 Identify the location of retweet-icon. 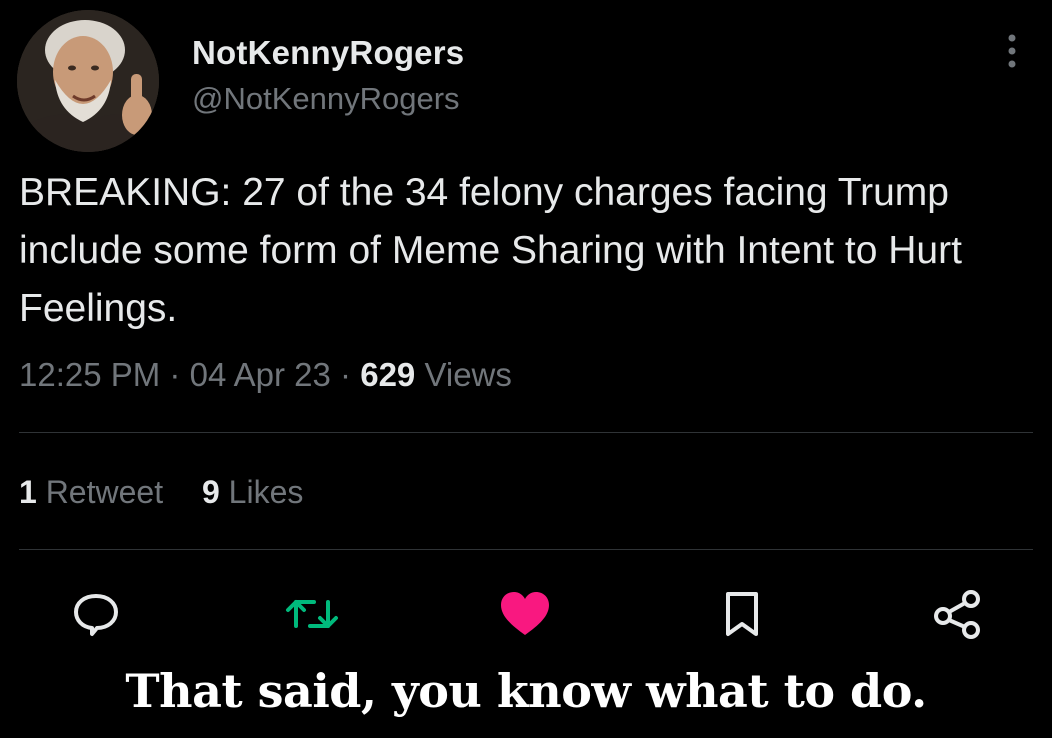
(312, 614).